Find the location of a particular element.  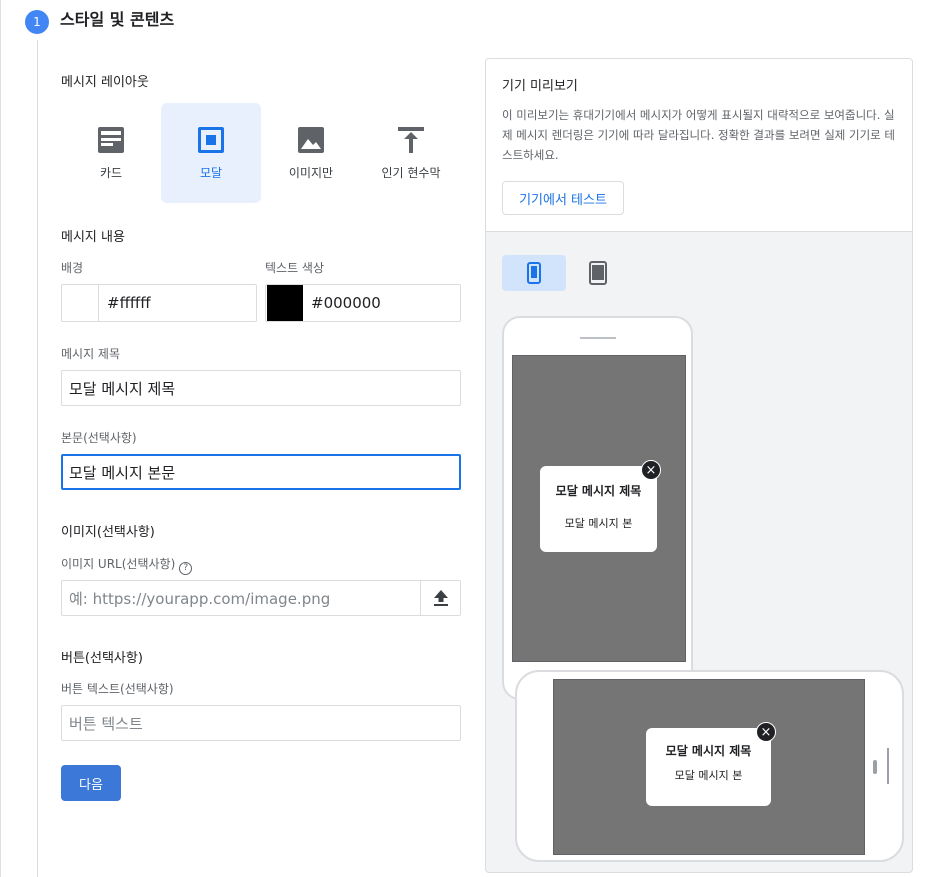

layout-section-label: 메시지 레이아웃 is located at coordinates (105, 82).